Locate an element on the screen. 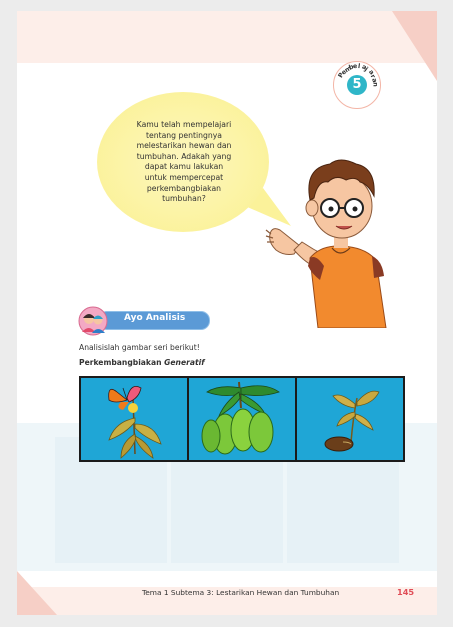 The width and height of the screenshot is (453, 627). badge-letter: l is located at coordinates (359, 67).